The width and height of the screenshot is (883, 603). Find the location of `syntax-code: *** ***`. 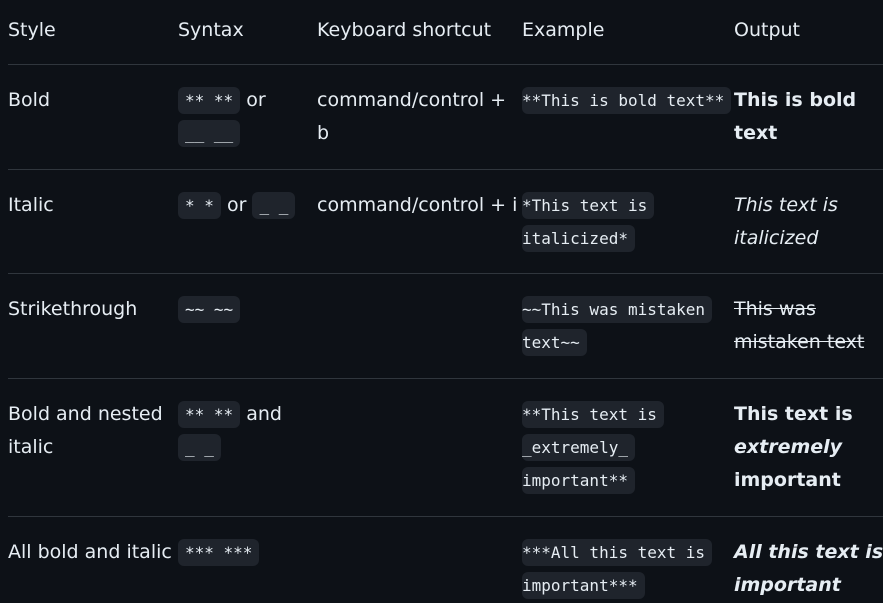

syntax-code: *** *** is located at coordinates (219, 552).